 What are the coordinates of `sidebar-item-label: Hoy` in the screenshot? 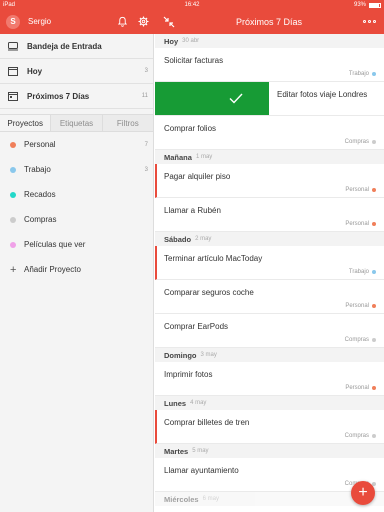 It's located at (35, 71).